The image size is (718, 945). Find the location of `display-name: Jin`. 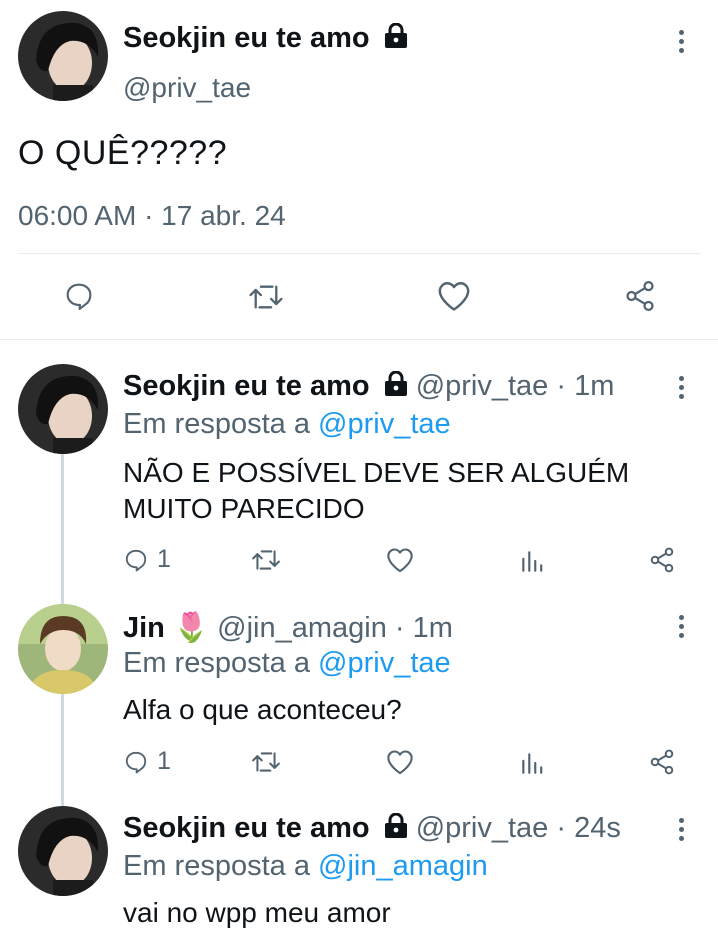

display-name: Jin is located at coordinates (144, 628).